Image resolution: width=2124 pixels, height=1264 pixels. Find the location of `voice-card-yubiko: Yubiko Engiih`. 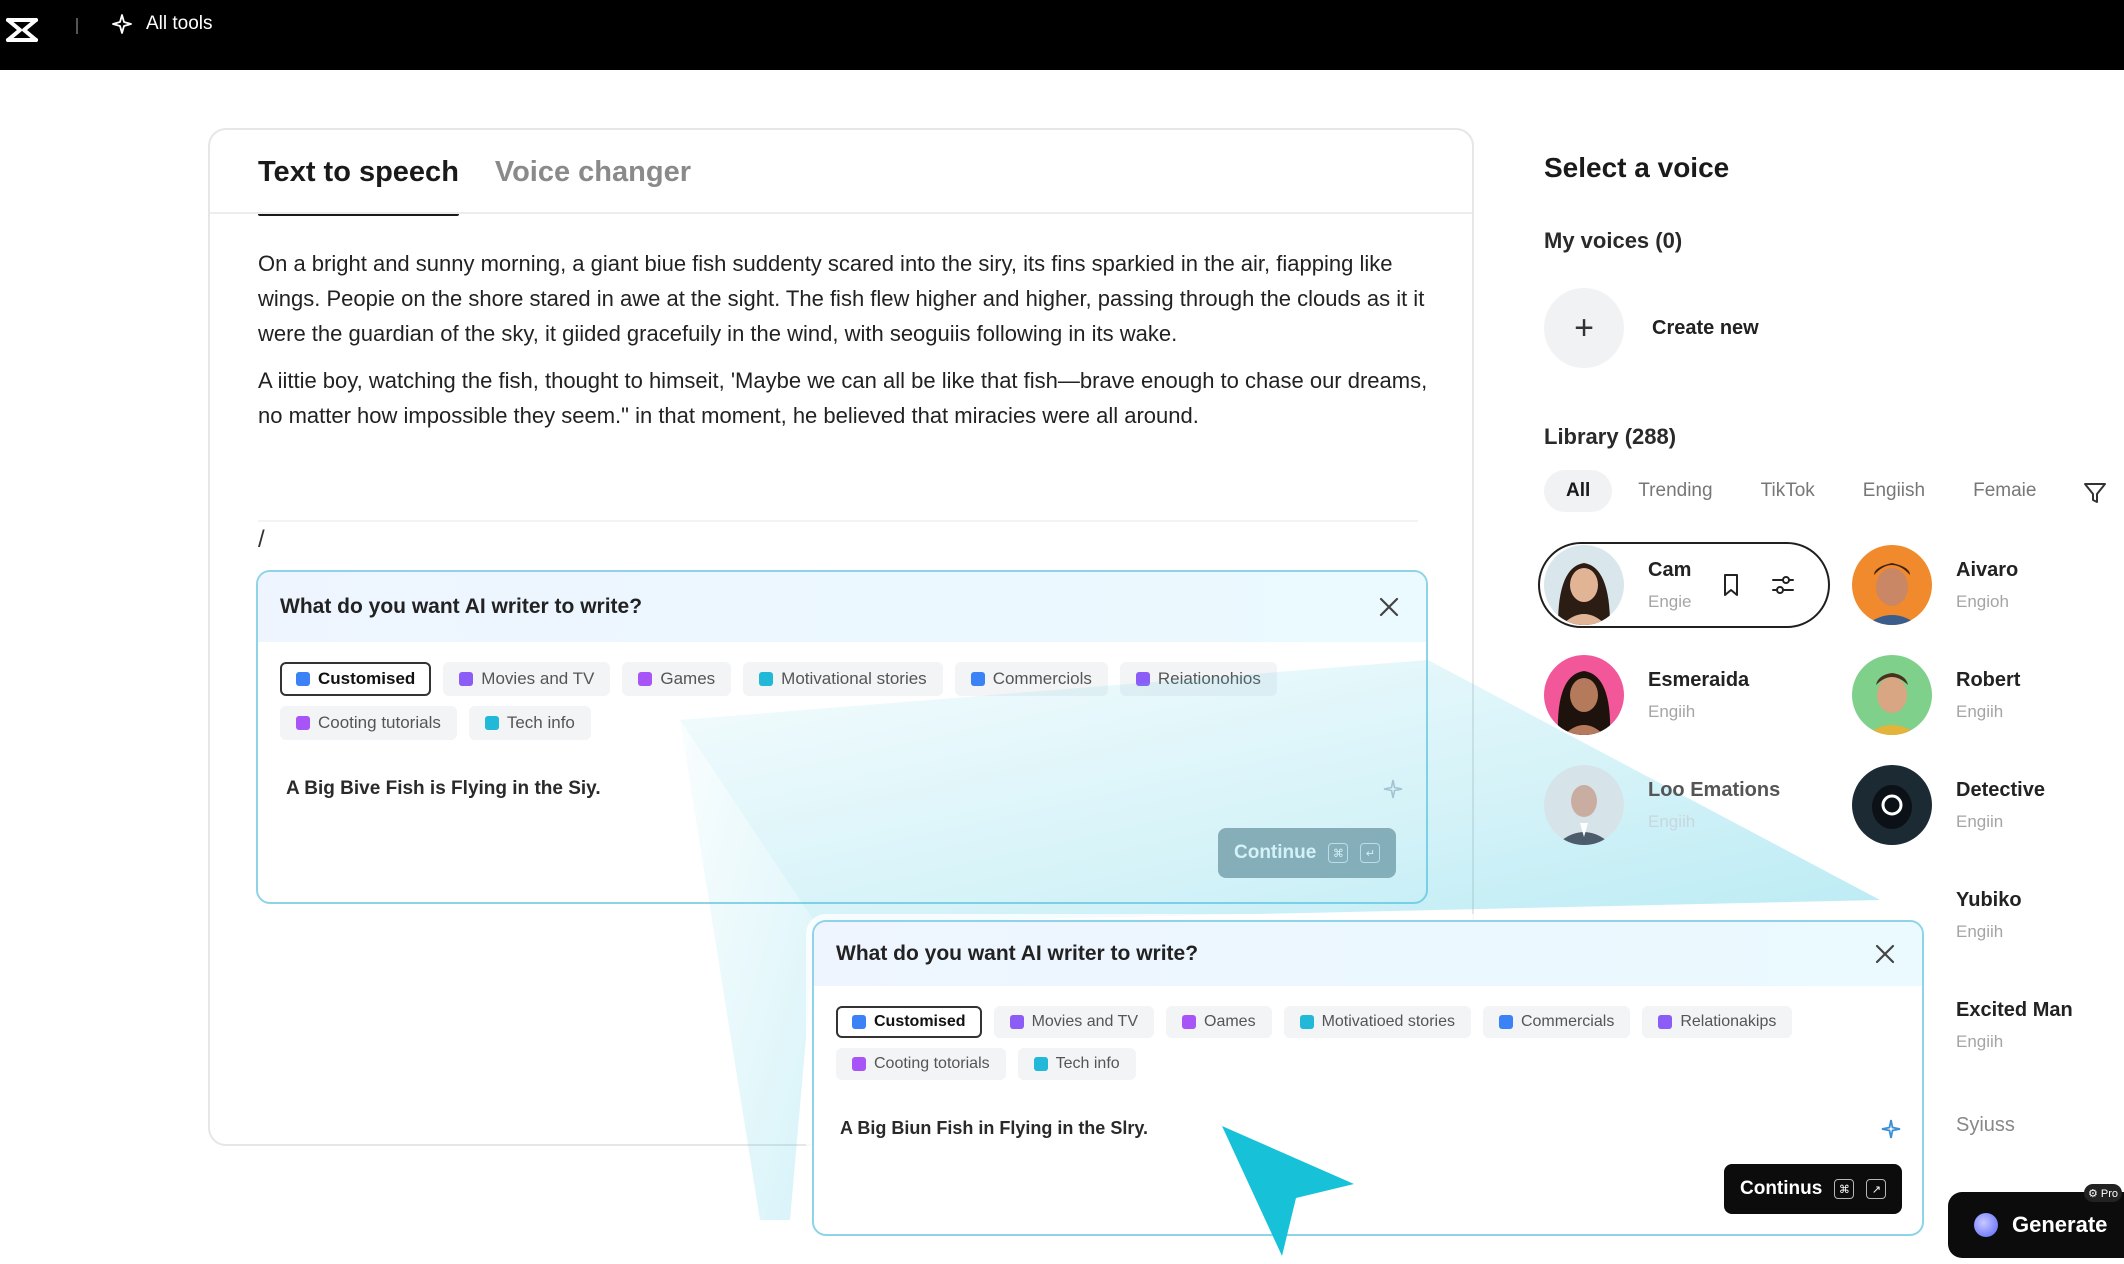

voice-card-yubiko: Yubiko Engiih is located at coordinates (1988, 915).